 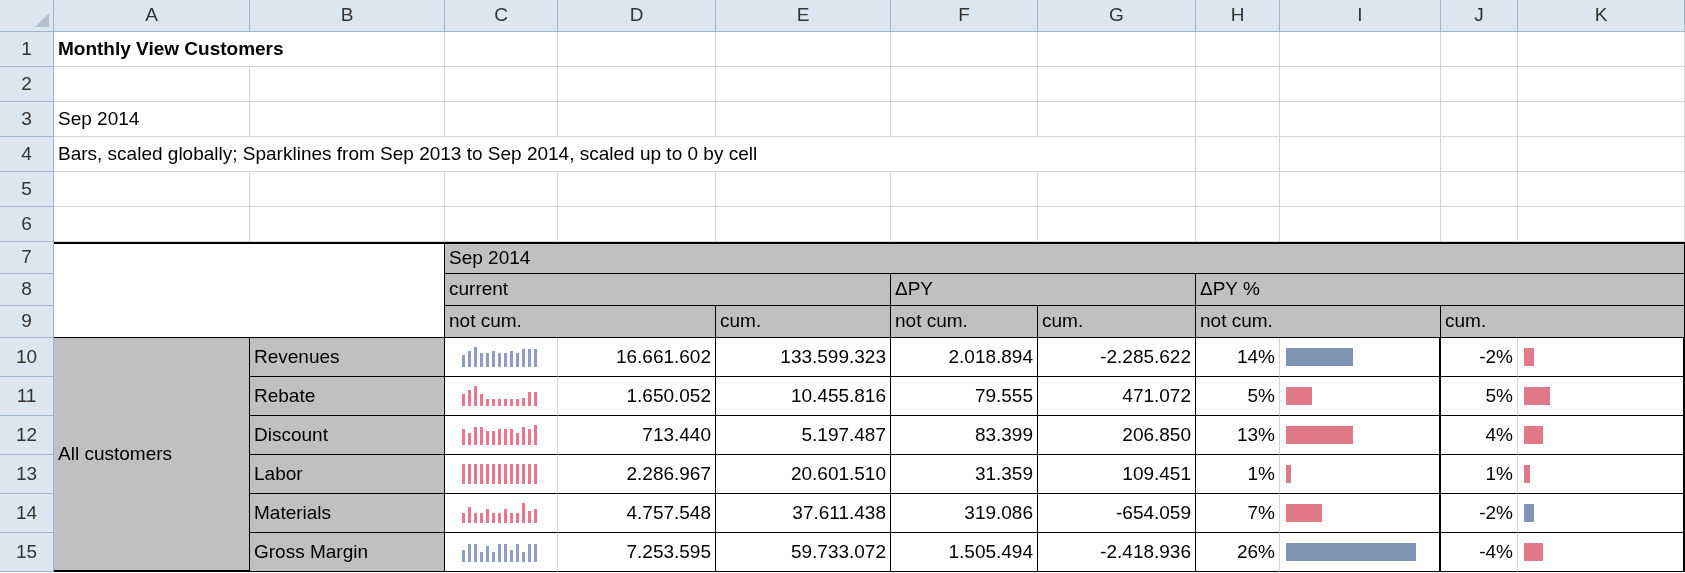 What do you see at coordinates (27, 189) in the screenshot?
I see `row-header: 5` at bounding box center [27, 189].